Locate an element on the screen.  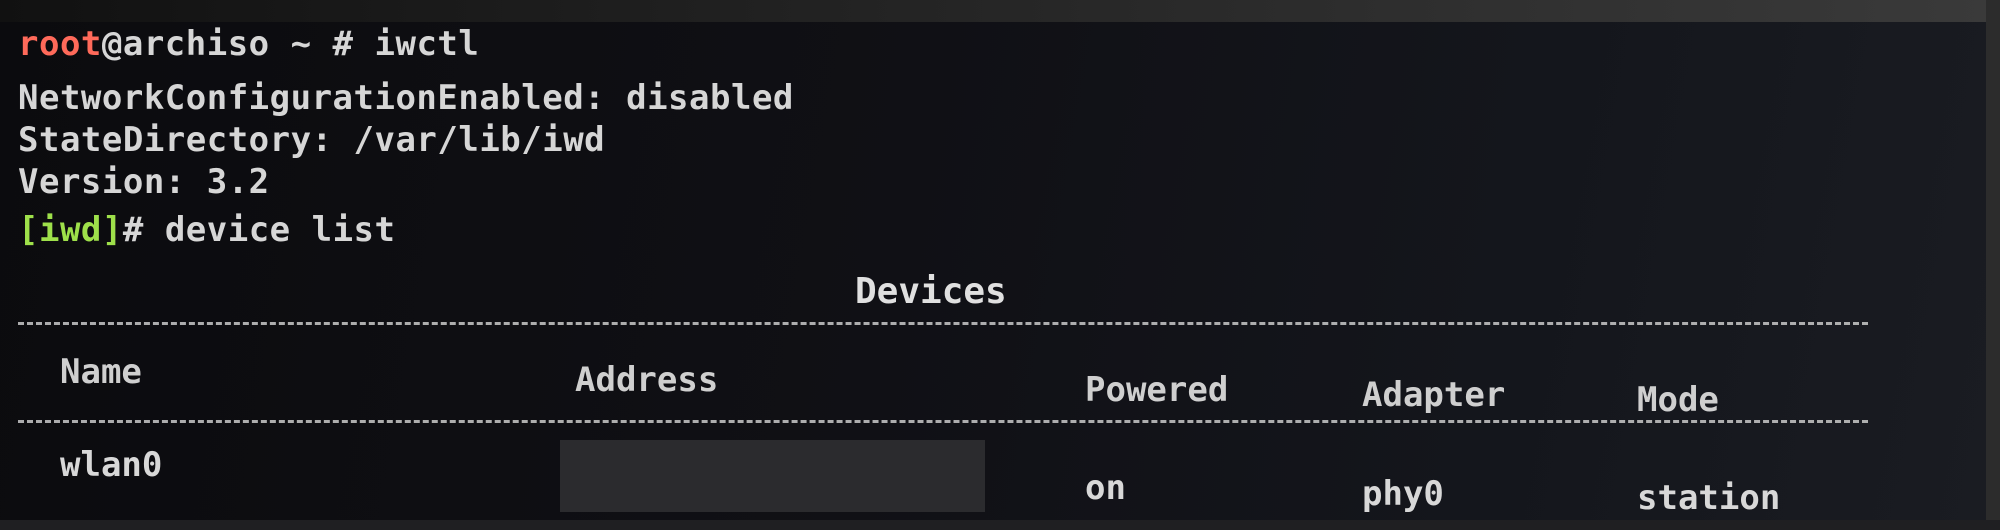
screen-bottom-bezel is located at coordinates (1000, 525).